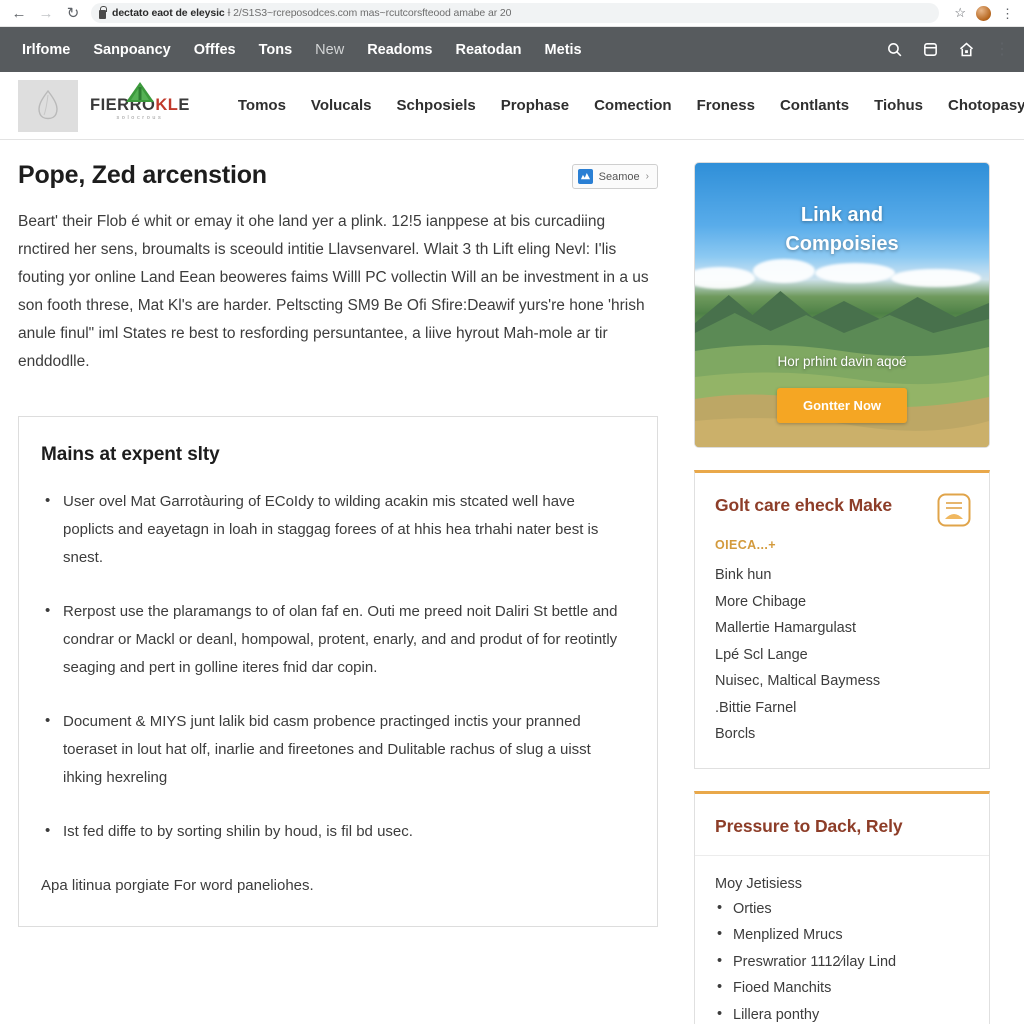  What do you see at coordinates (960, 13) in the screenshot?
I see `bookmark-star-icon: ☆` at bounding box center [960, 13].